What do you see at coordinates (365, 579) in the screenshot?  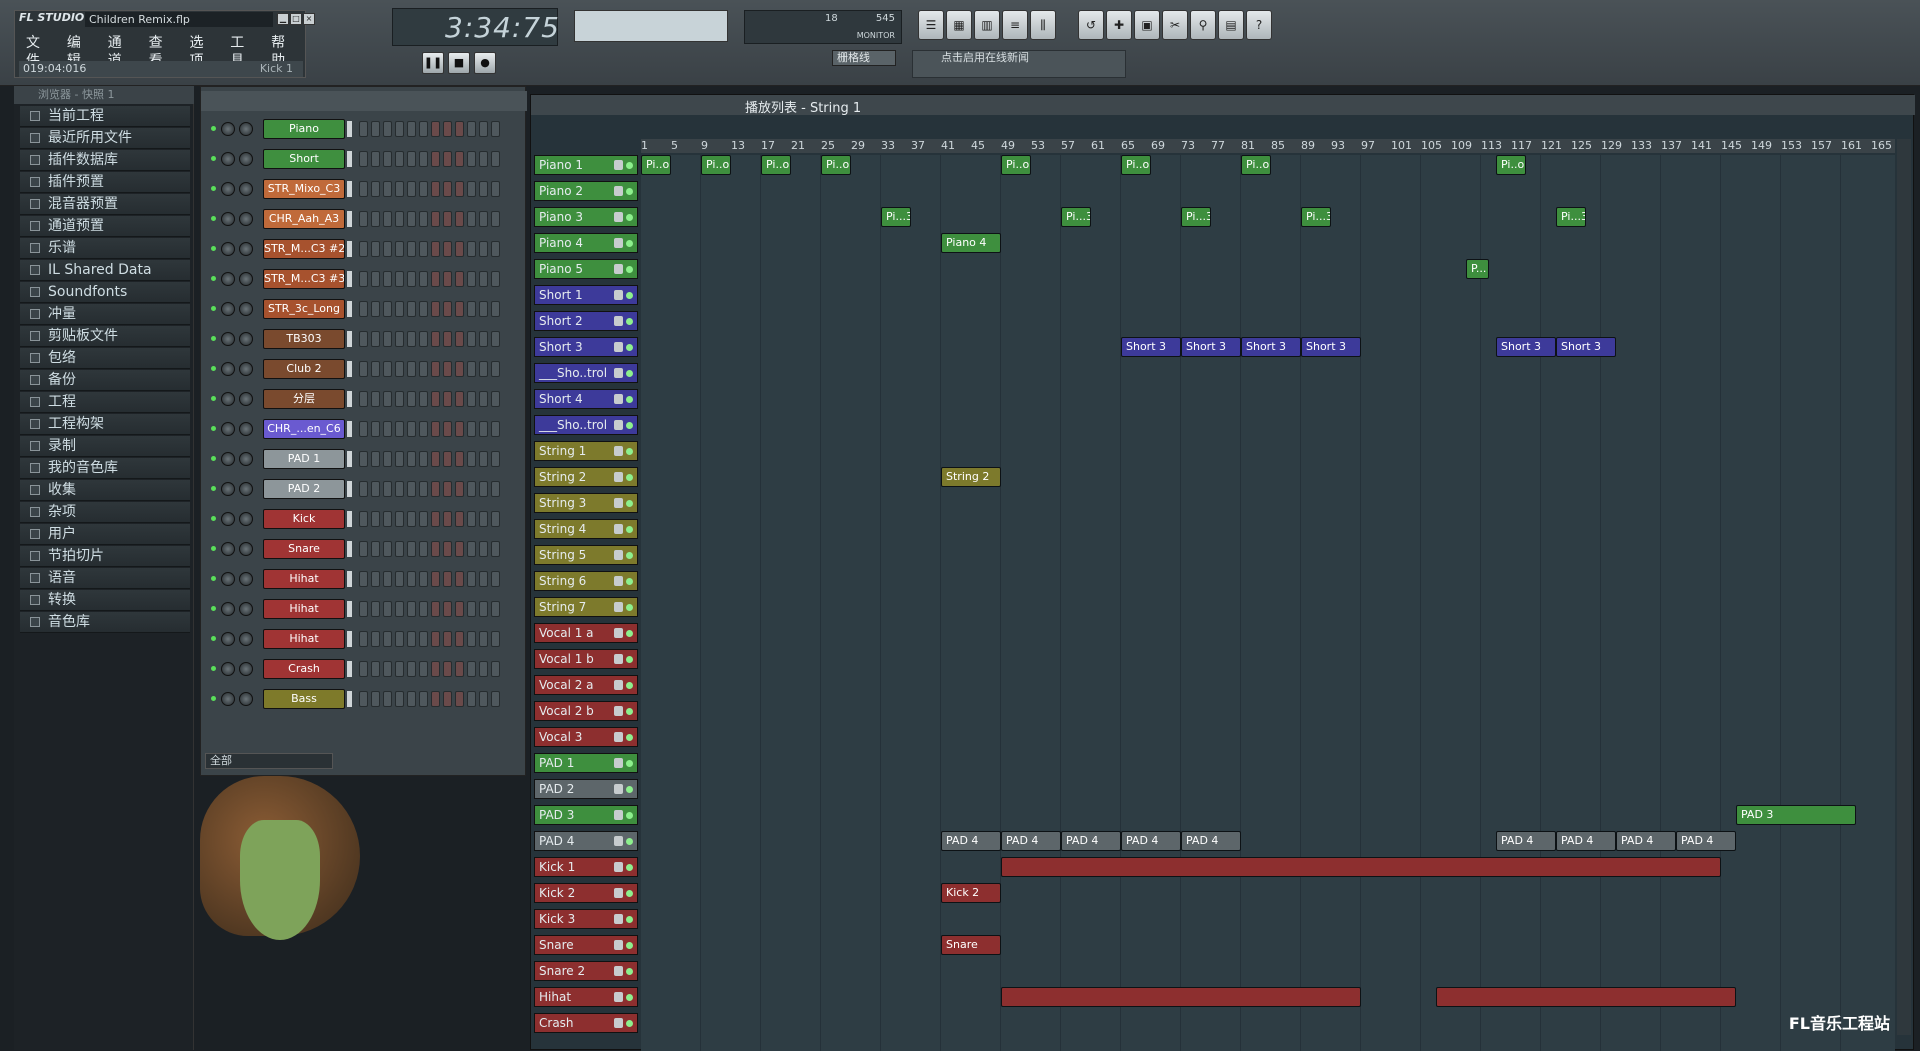 I see `channel-row: Hihat` at bounding box center [365, 579].